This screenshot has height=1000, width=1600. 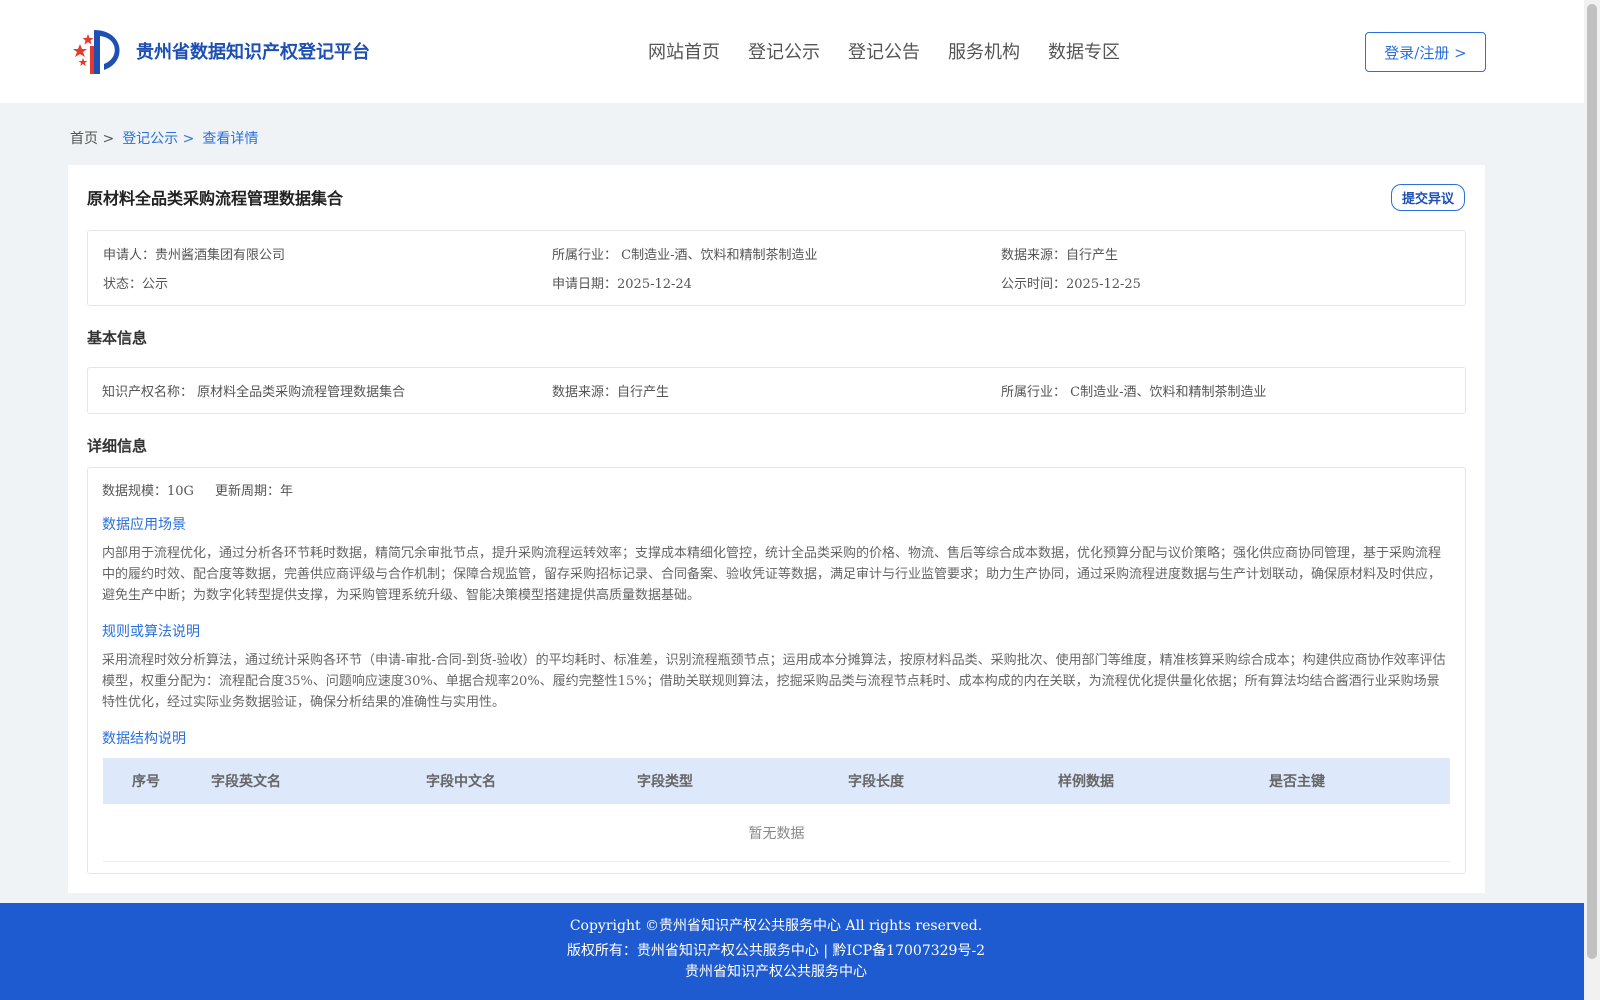 I want to click on industry: 所属行业： C制造业-酒、饮料和精制茶制造业, so click(x=685, y=255).